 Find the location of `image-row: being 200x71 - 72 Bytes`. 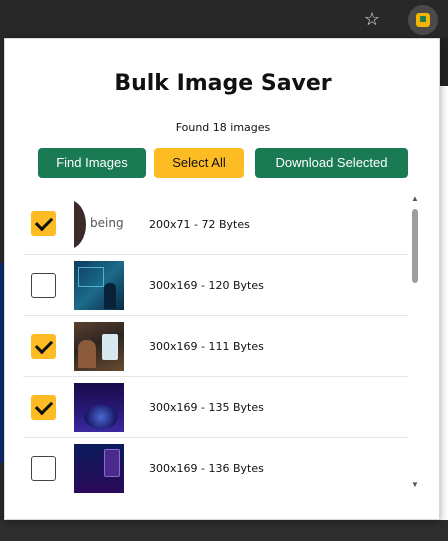

image-row: being 200x71 - 72 Bytes is located at coordinates (215, 224).